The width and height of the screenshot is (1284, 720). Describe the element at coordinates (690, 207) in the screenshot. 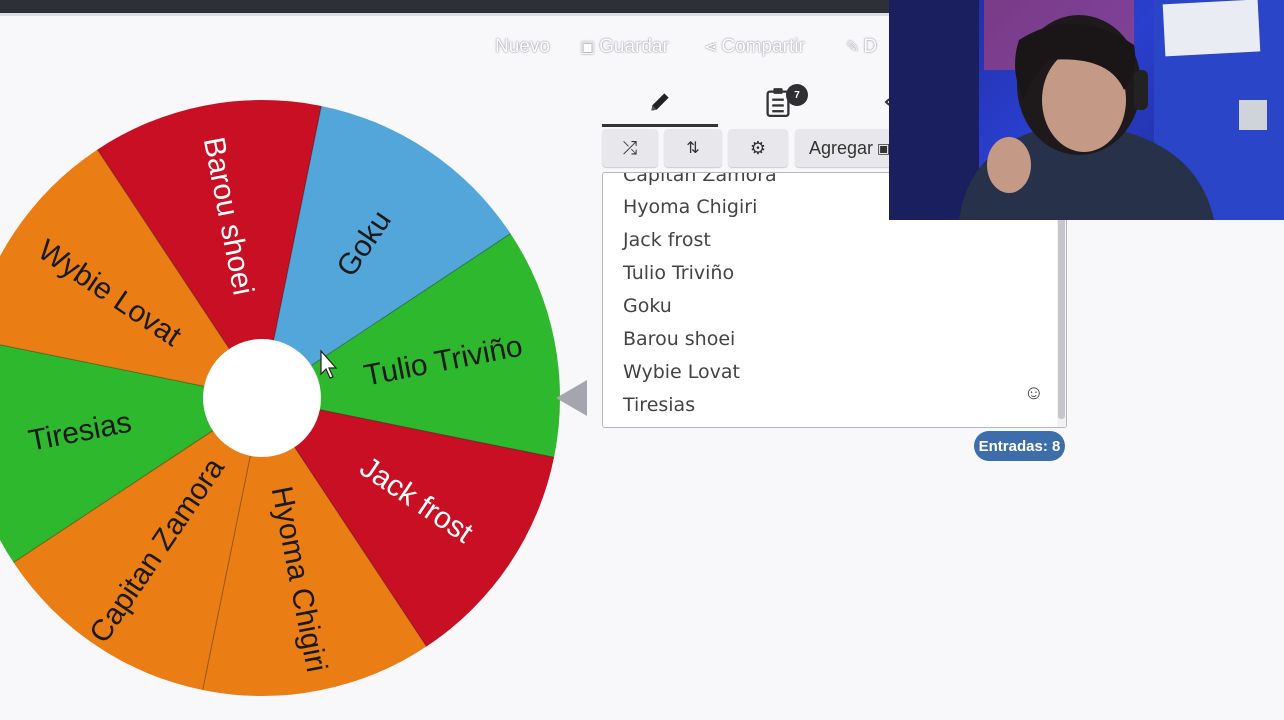

I see `entry-line: Hyoma Chigiri` at that location.